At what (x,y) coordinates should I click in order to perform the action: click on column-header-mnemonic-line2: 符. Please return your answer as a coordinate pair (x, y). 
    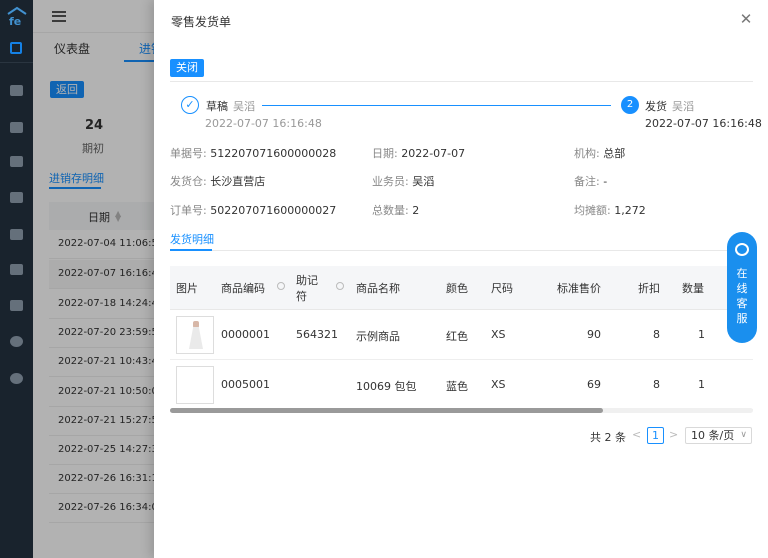
    Looking at the image, I should click on (301, 296).